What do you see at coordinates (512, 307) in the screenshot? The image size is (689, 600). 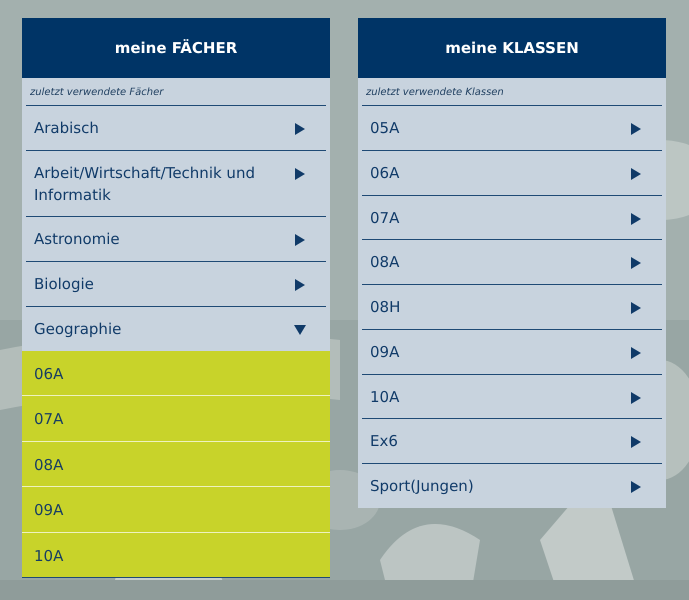 I see `list-item: 08H` at bounding box center [512, 307].